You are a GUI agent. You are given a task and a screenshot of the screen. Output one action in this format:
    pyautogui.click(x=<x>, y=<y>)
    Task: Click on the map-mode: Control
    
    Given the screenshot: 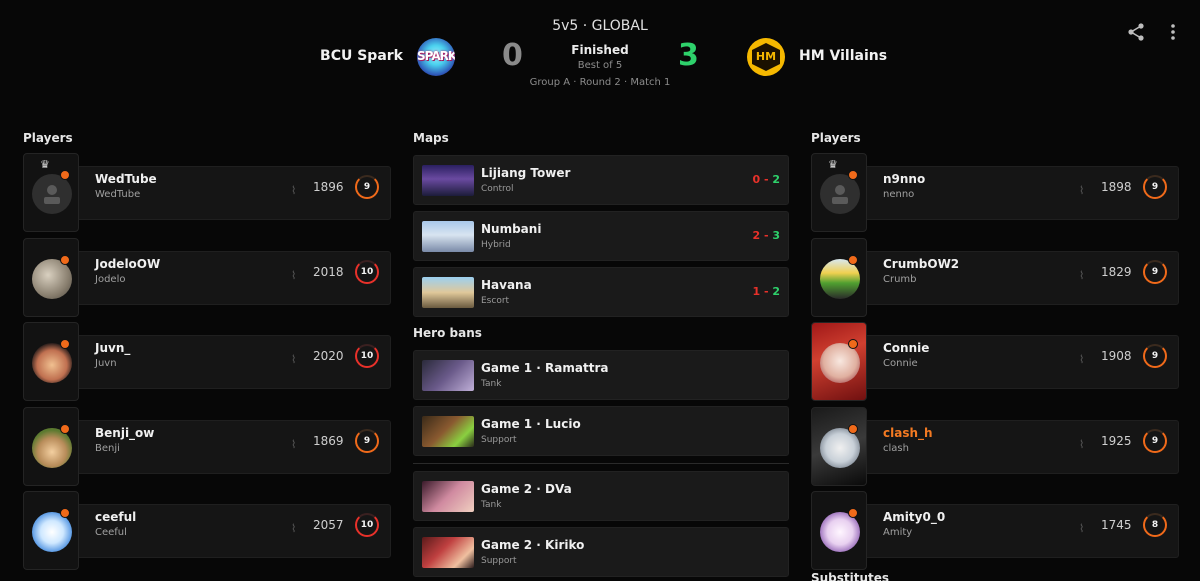 What is the action you would take?
    pyautogui.click(x=497, y=189)
    